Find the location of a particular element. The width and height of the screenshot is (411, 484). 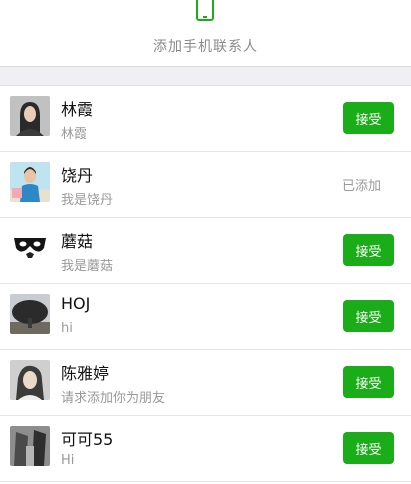

mask-avatar is located at coordinates (30, 248).